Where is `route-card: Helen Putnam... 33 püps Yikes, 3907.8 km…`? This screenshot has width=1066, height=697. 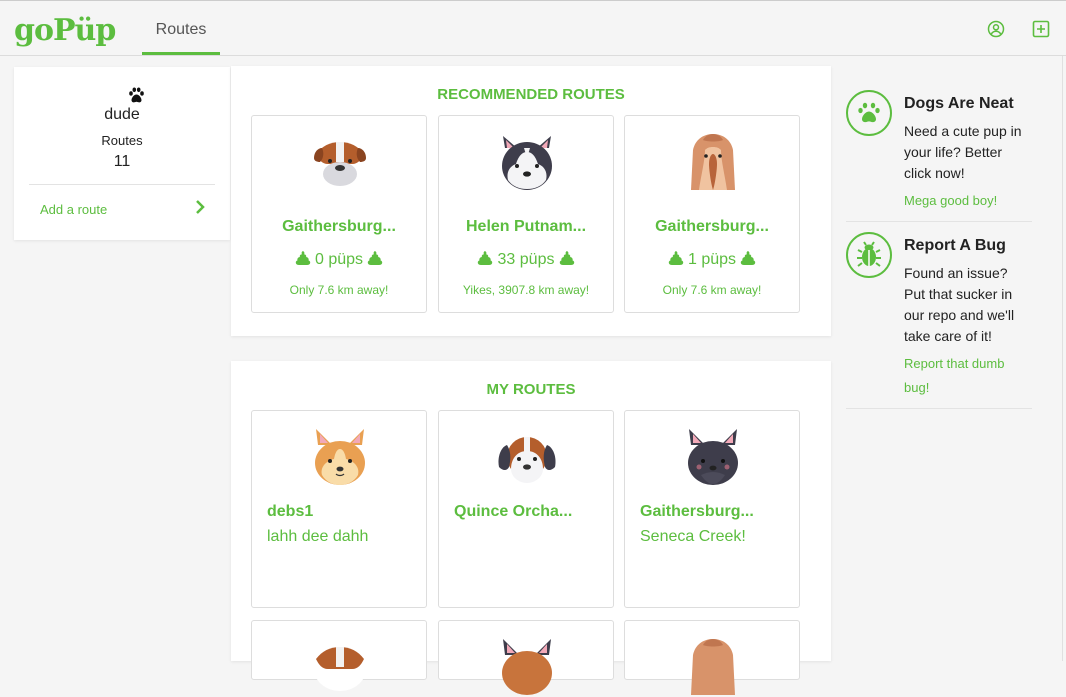
route-card: Helen Putnam... 33 püps Yikes, 3907.8 km… is located at coordinates (526, 214).